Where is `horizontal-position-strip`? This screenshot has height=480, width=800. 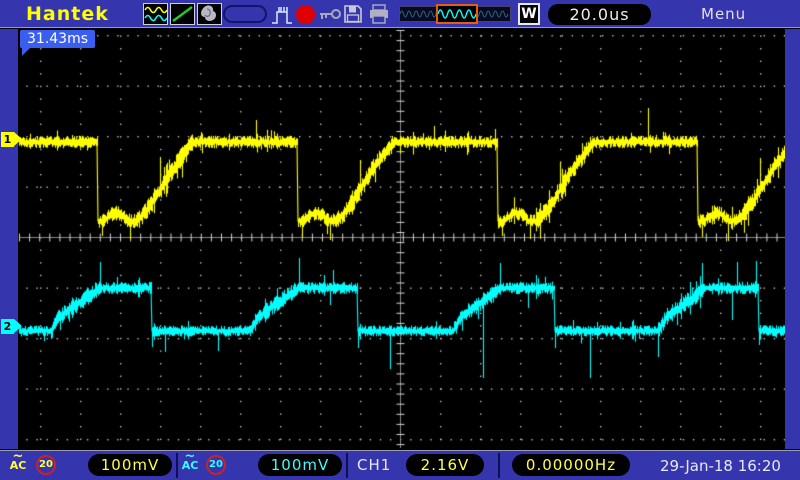
horizontal-position-strip is located at coordinates (455, 14).